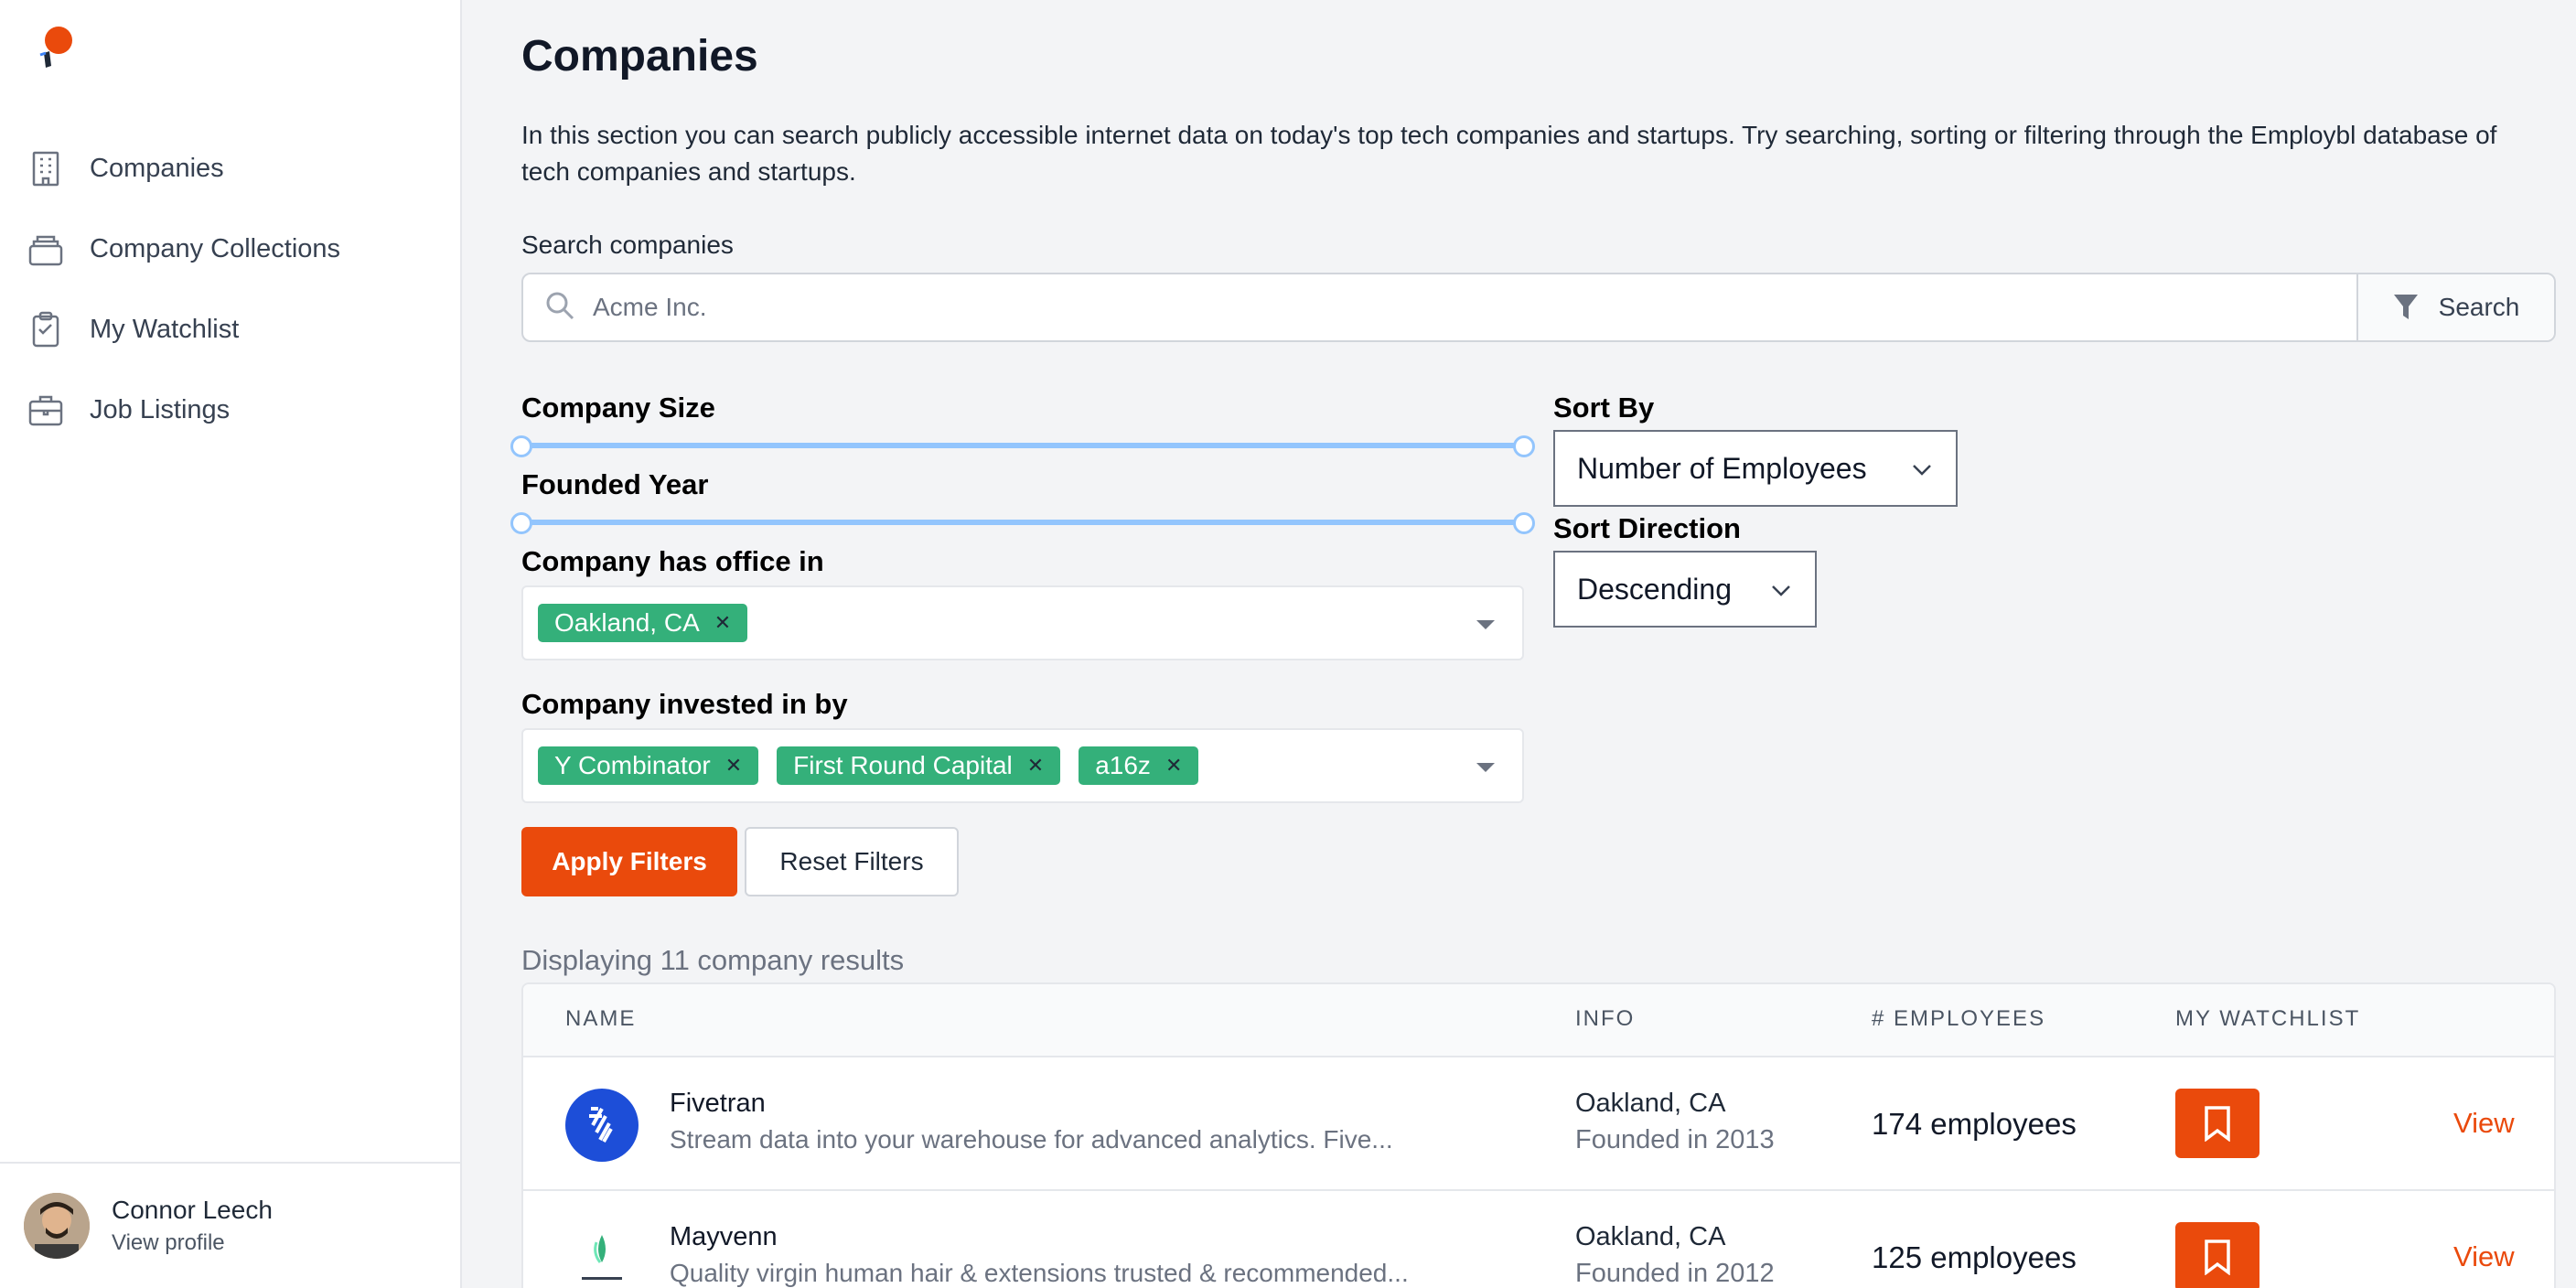 The height and width of the screenshot is (1288, 2576). Describe the element at coordinates (216, 248) in the screenshot. I see `sidebar-item-label: Company Collections` at that location.